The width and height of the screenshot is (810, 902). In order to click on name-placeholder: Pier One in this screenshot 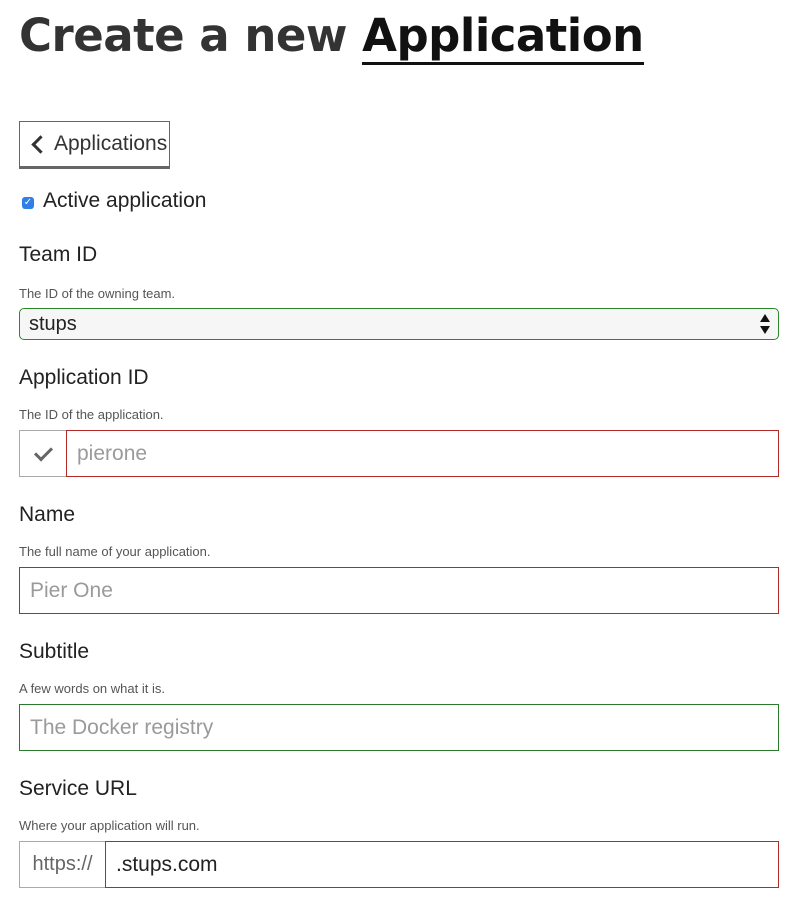, I will do `click(71, 590)`.